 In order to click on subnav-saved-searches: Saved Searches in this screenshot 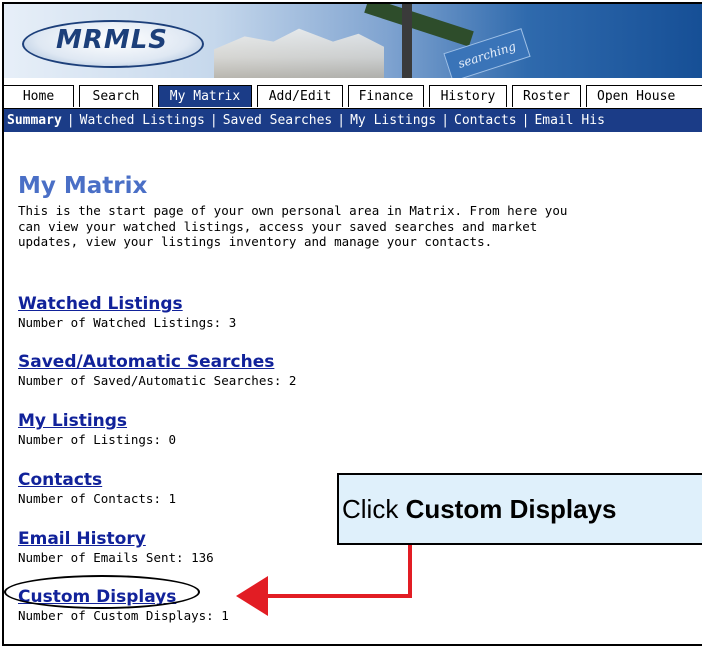, I will do `click(278, 120)`.